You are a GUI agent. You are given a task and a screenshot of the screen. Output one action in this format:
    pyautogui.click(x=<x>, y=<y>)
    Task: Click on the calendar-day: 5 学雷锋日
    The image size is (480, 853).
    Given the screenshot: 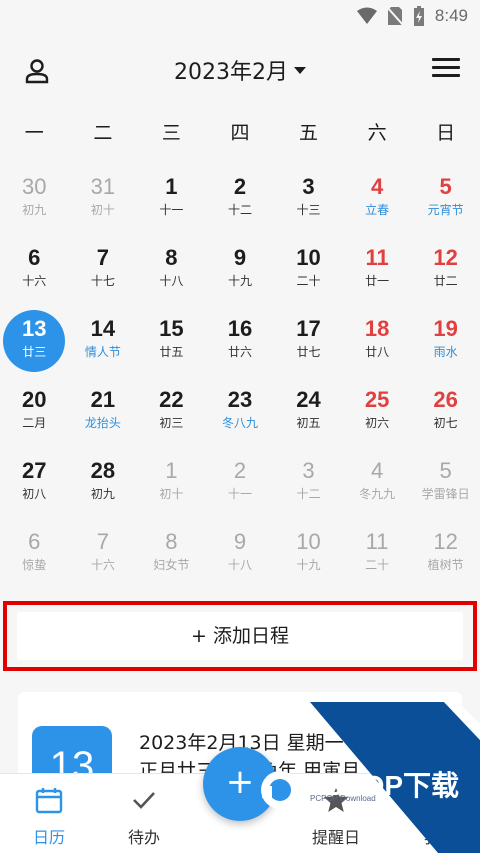 What is the action you would take?
    pyautogui.click(x=445, y=487)
    